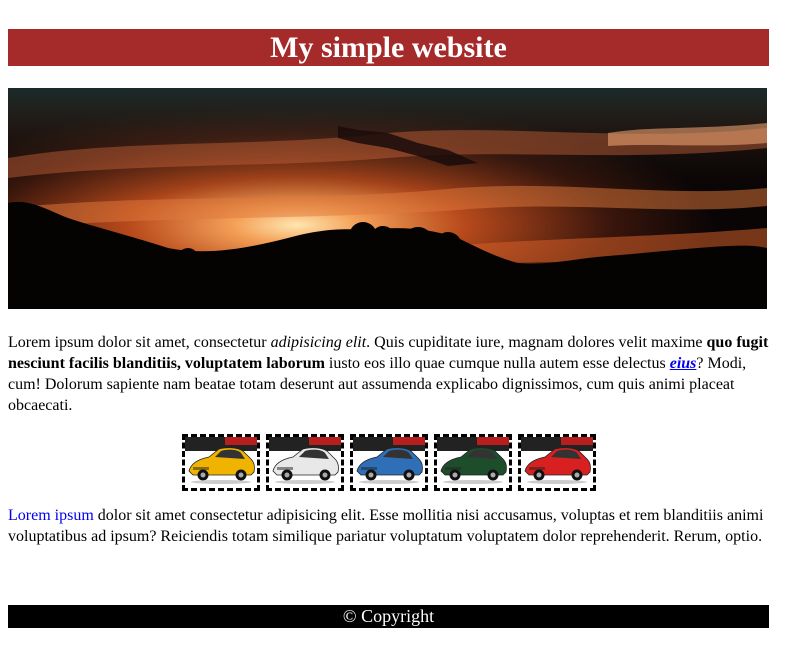 The height and width of the screenshot is (659, 786). What do you see at coordinates (139, 342) in the screenshot?
I see `intro-text-1: Lorem ipsum dolor sit amet, consectetur` at bounding box center [139, 342].